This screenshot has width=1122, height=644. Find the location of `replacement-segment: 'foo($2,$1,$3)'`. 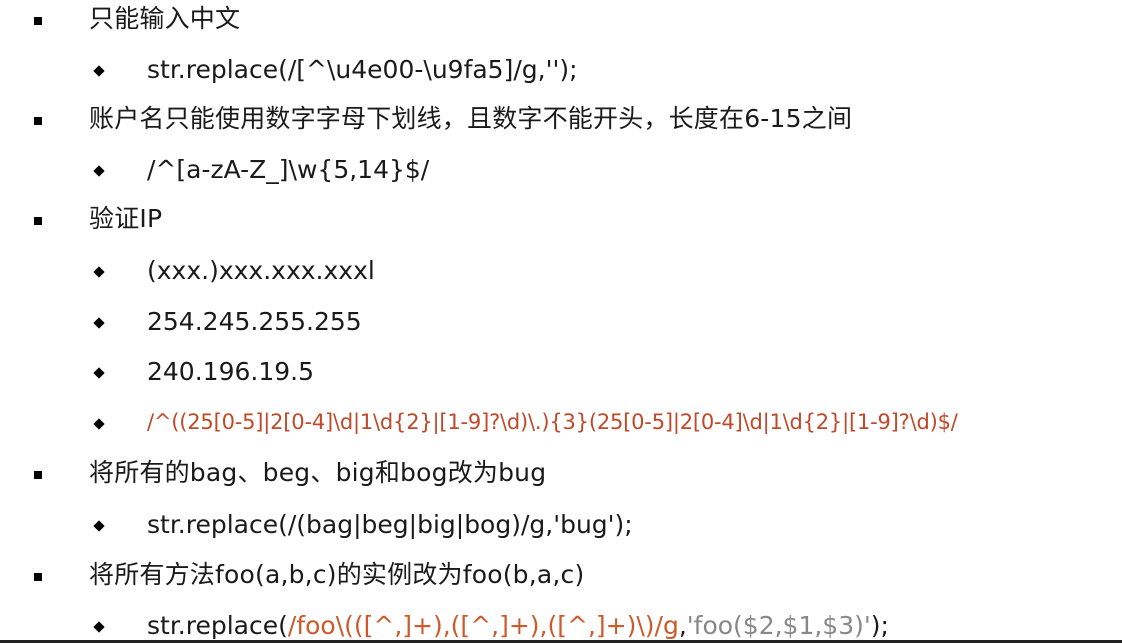

replacement-segment: 'foo($2,$1,$3)' is located at coordinates (778, 625).